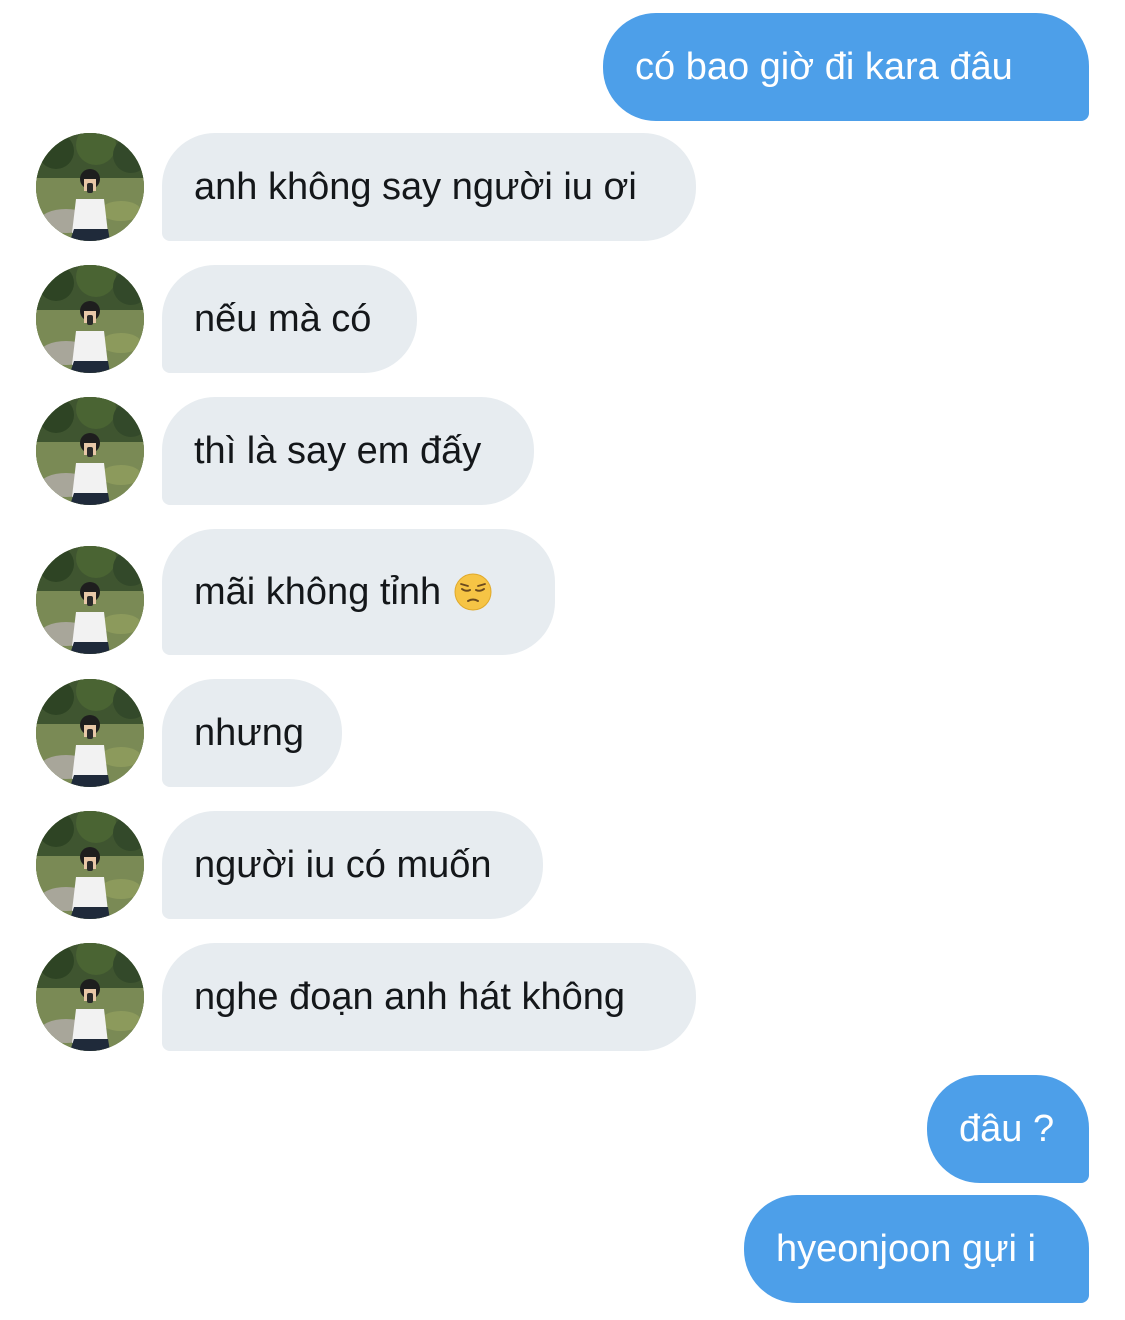  I want to click on message-bubble-received: anh không say người iu ơi, so click(429, 187).